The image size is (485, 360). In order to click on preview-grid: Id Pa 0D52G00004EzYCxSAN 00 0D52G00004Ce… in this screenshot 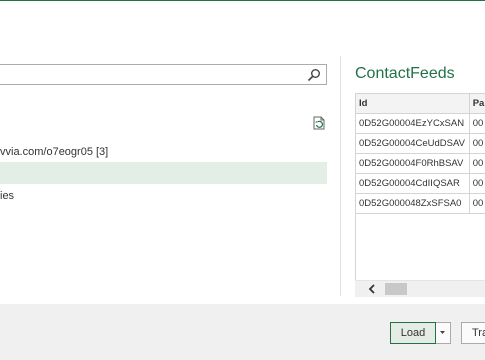, I will do `click(420, 193)`.